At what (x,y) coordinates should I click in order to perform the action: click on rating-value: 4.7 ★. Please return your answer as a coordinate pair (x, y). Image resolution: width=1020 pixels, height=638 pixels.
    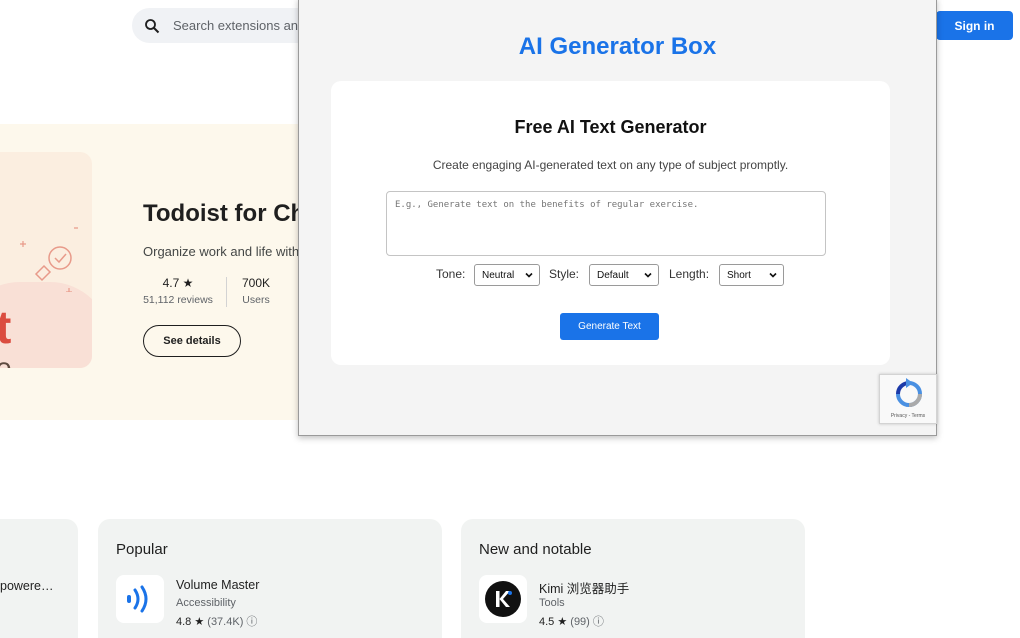
    Looking at the image, I should click on (178, 283).